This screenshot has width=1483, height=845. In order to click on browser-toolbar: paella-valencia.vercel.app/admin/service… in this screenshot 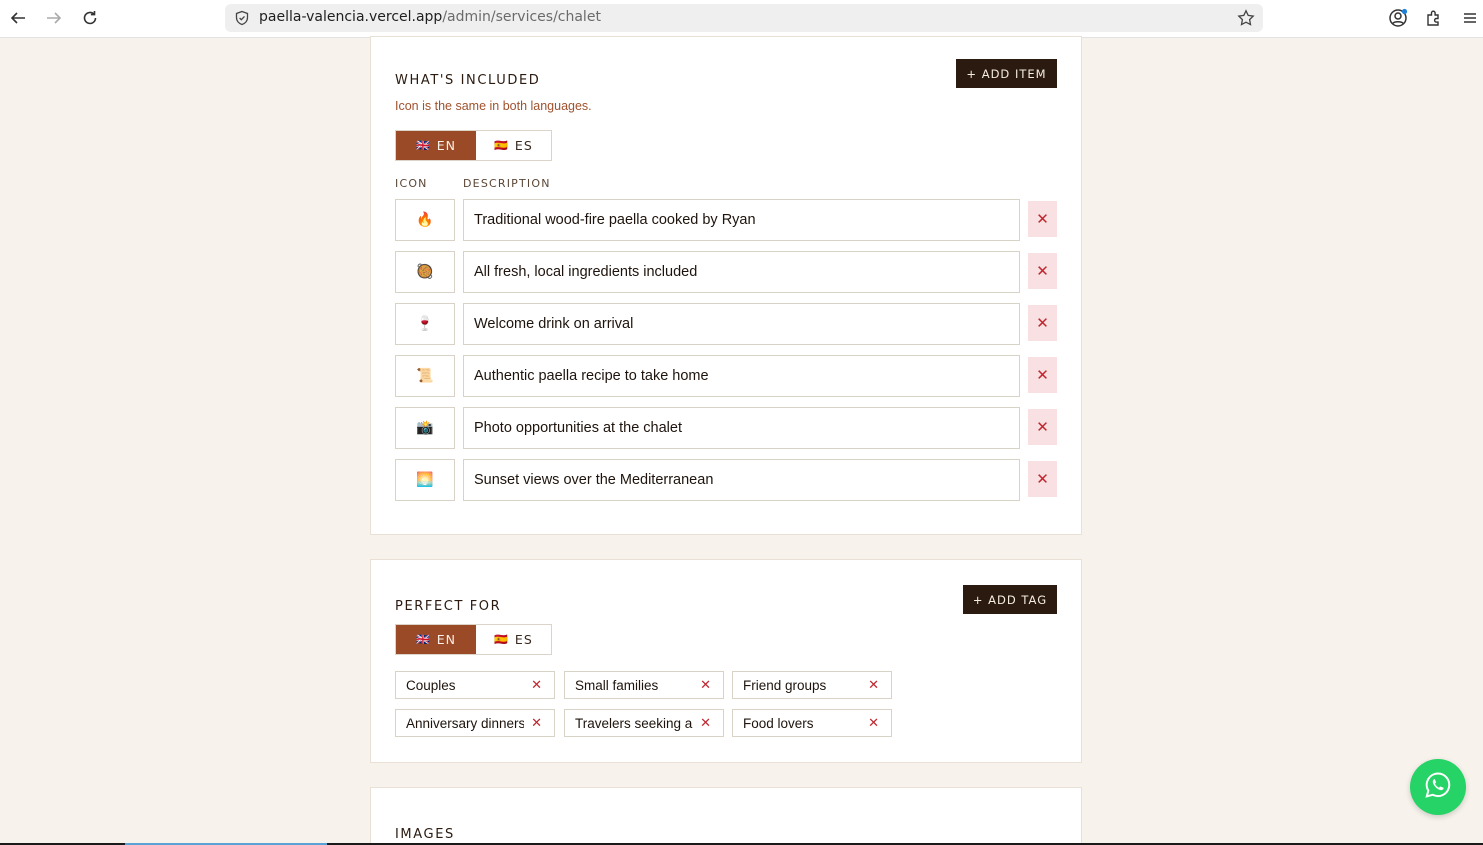, I will do `click(741, 19)`.